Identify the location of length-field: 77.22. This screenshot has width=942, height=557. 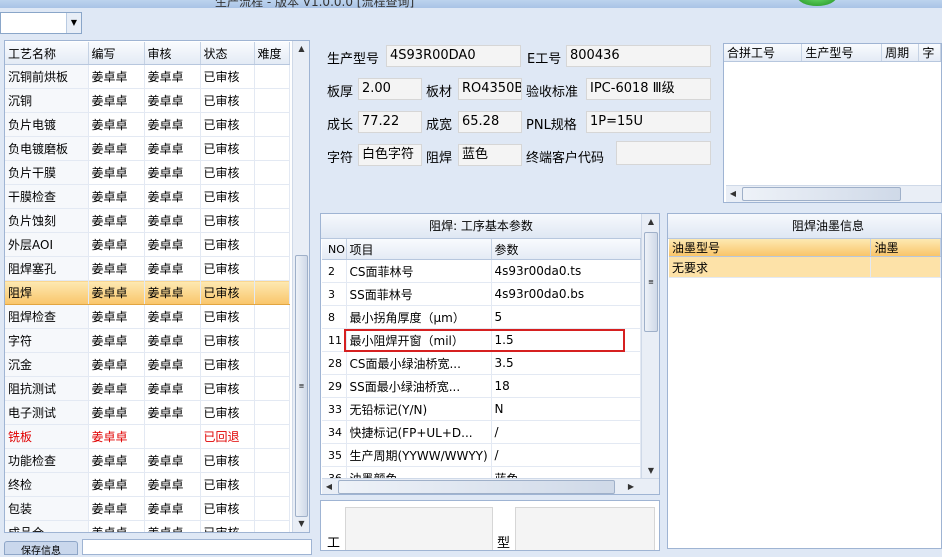
(390, 122).